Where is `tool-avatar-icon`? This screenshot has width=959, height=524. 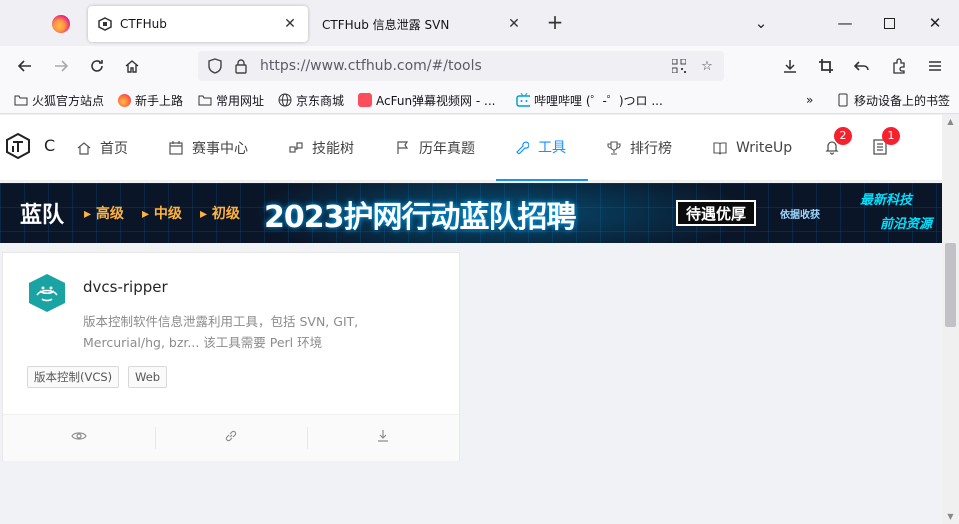
tool-avatar-icon is located at coordinates (47, 293).